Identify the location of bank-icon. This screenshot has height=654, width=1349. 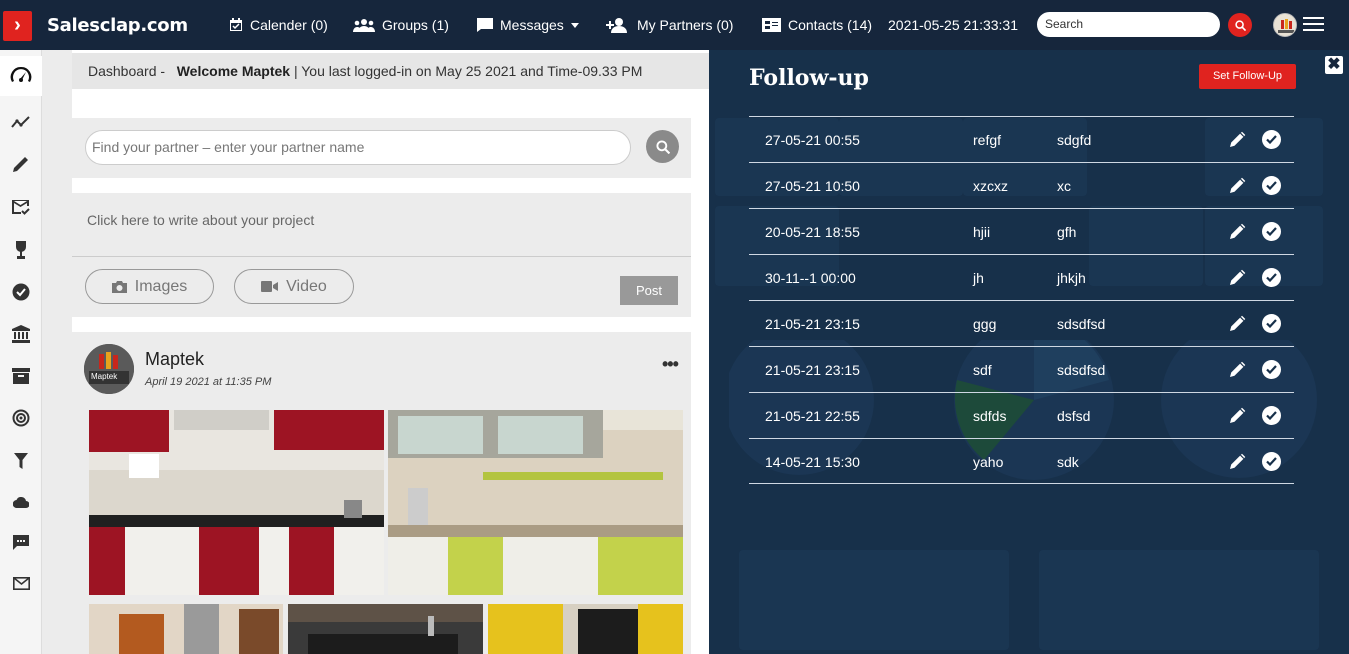
(21, 334).